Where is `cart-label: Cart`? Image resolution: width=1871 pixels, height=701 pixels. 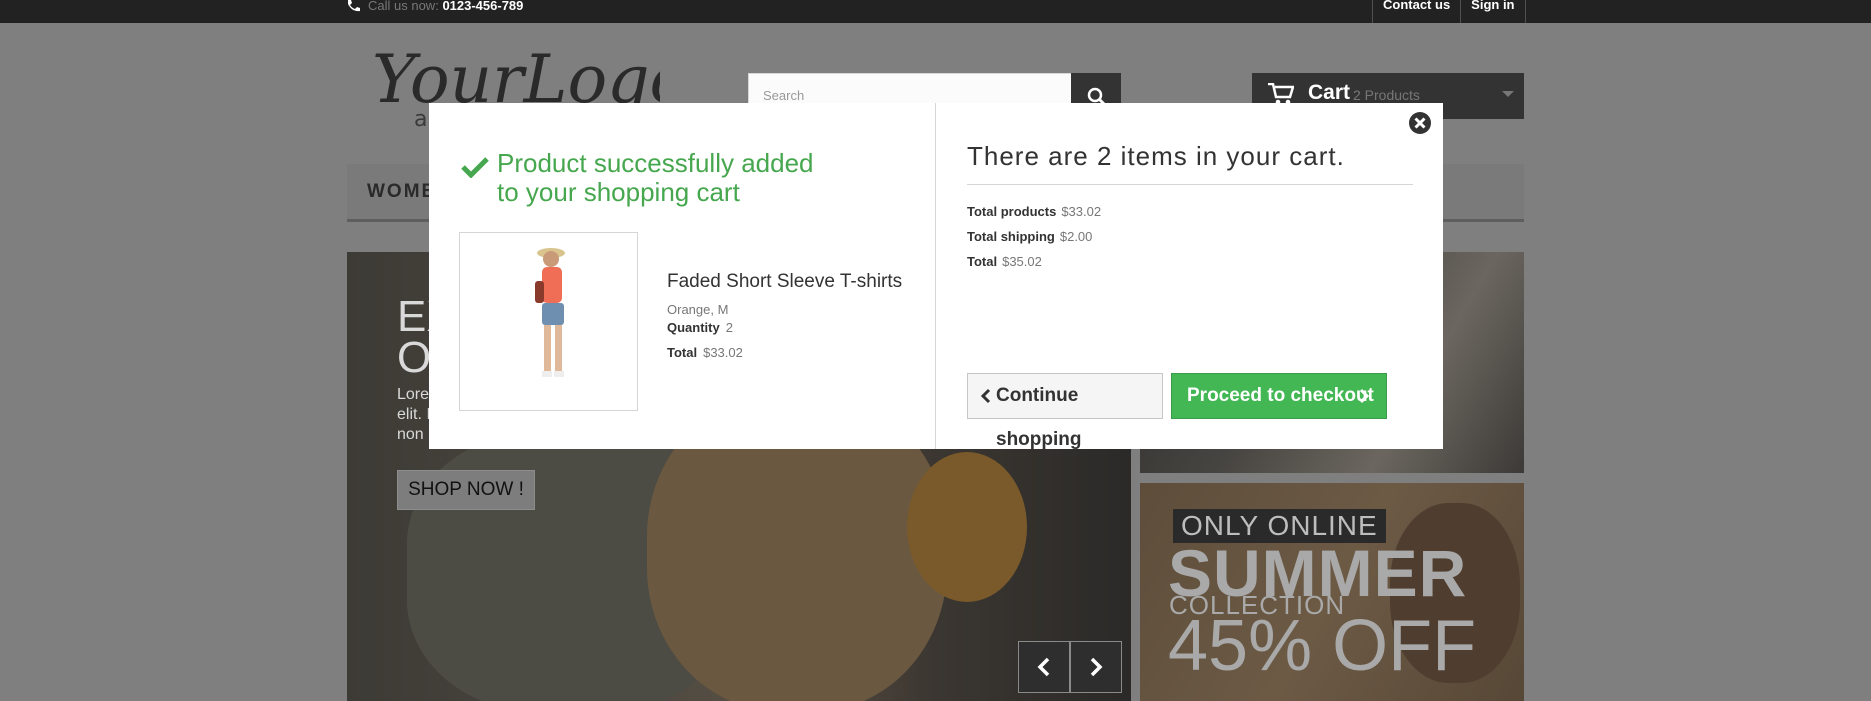 cart-label: Cart is located at coordinates (1329, 92).